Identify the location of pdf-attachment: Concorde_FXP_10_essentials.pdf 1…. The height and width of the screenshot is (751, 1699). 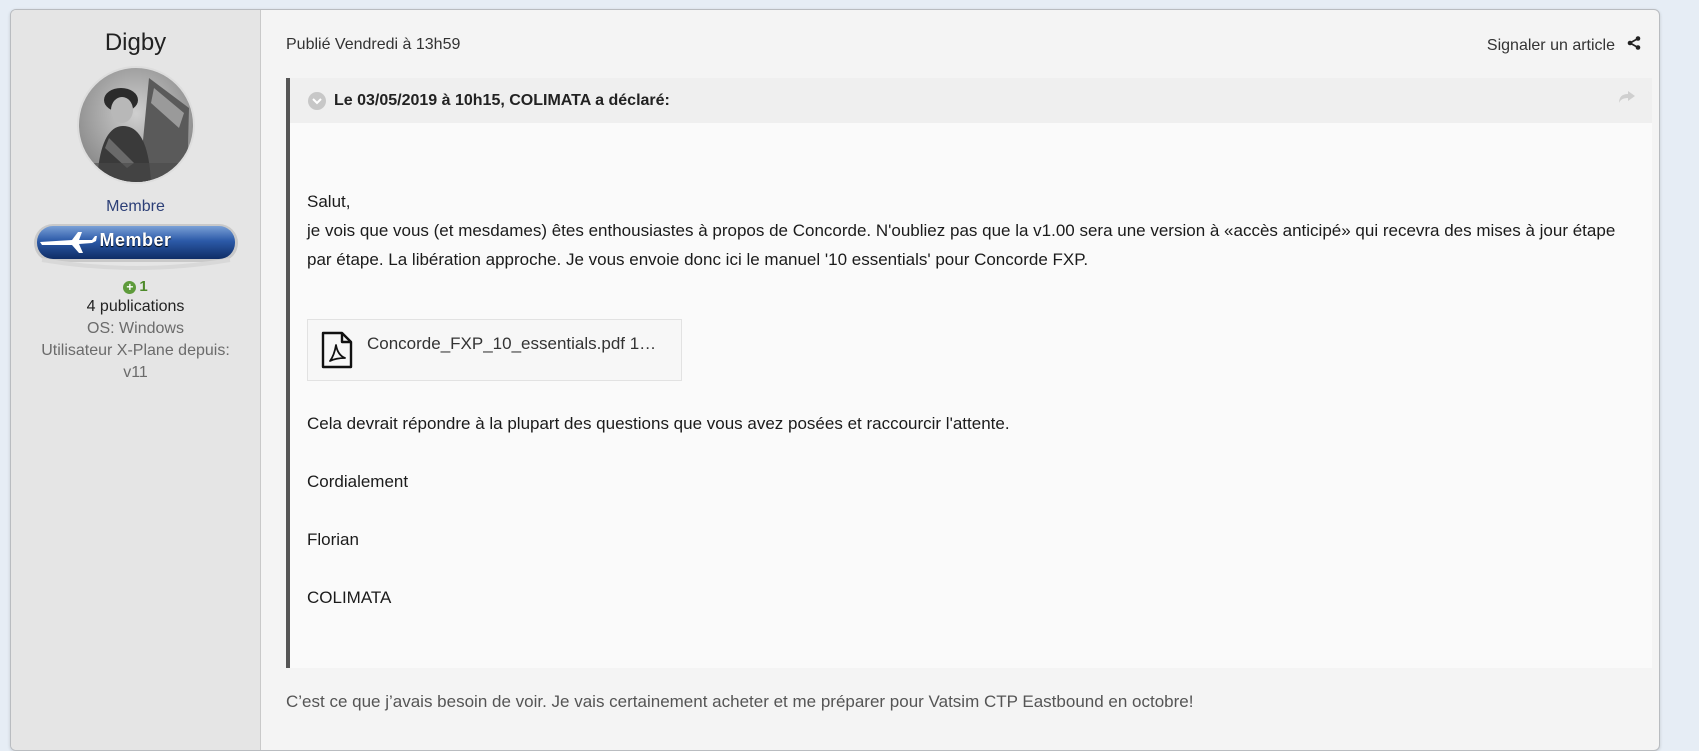
(494, 350).